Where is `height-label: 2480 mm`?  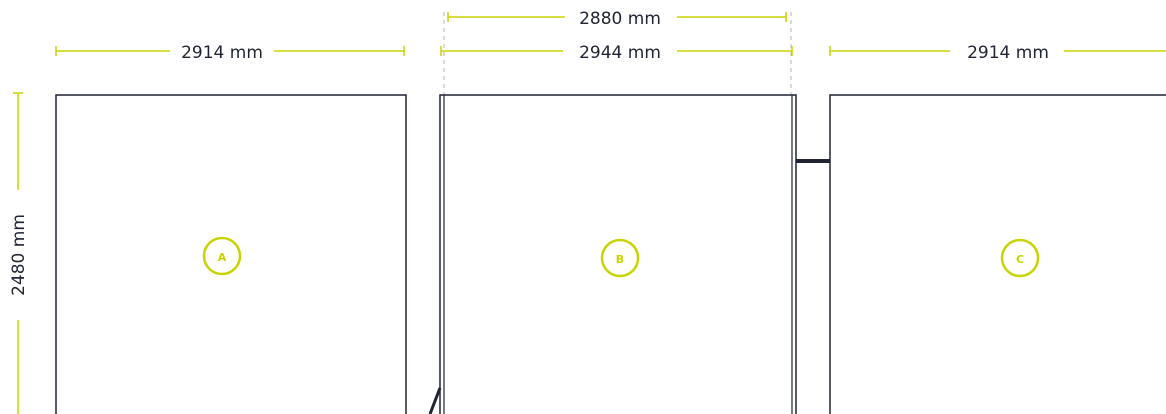
height-label: 2480 mm is located at coordinates (19, 255).